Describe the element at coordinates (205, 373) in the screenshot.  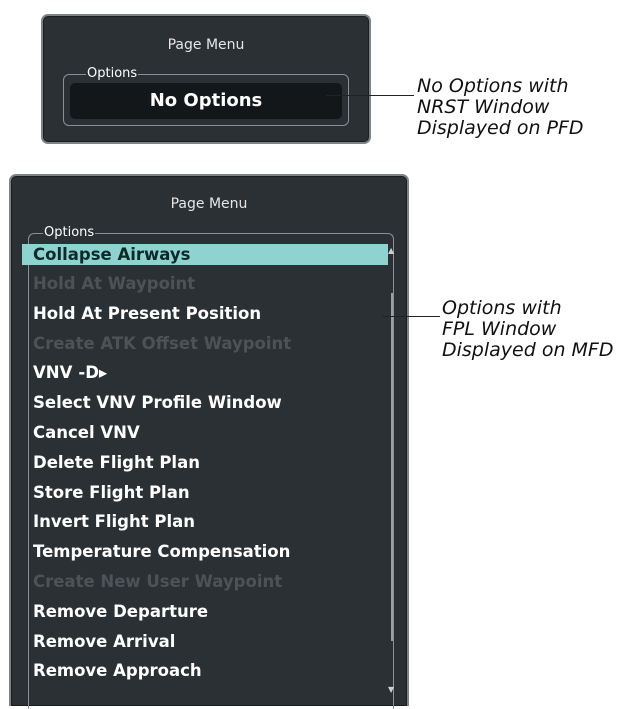
I see `menu-item: VNV -D▸` at that location.